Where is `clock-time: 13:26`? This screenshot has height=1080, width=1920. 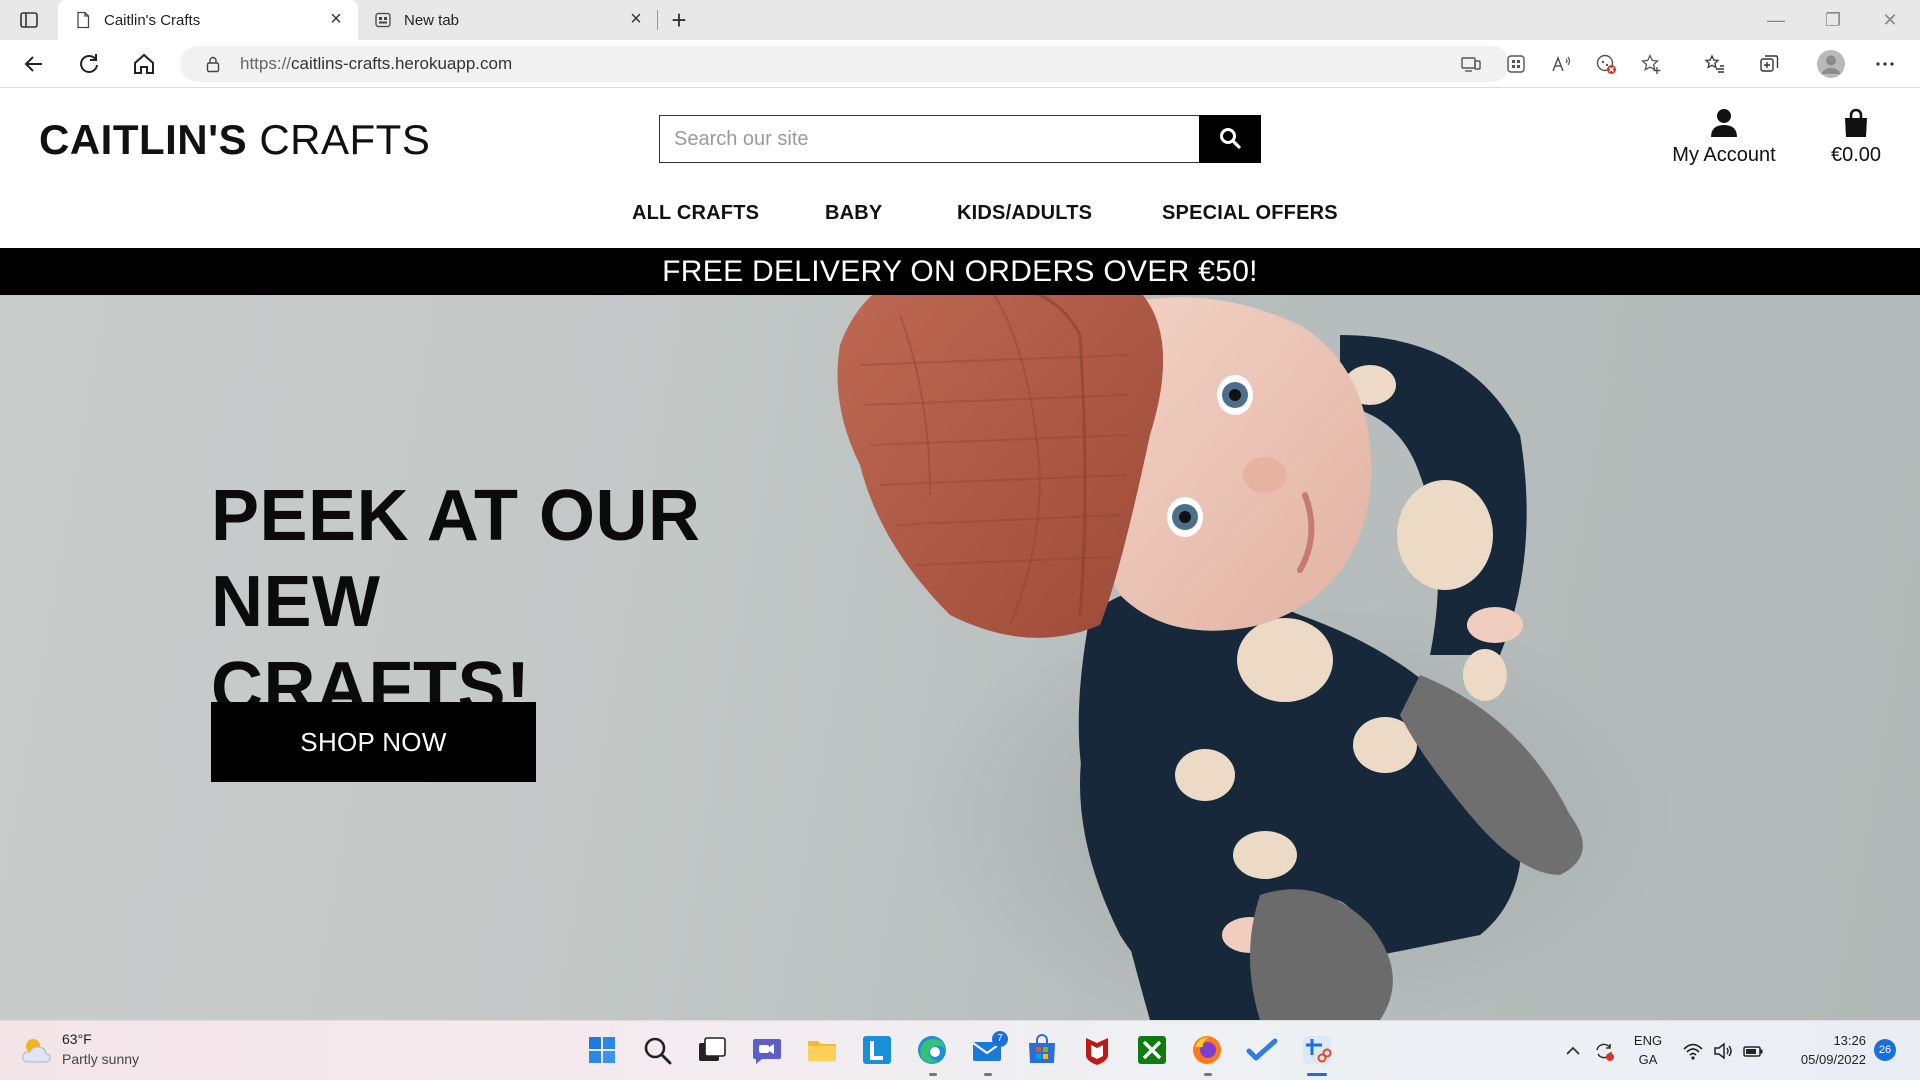 clock-time: 13:26 is located at coordinates (1849, 1040).